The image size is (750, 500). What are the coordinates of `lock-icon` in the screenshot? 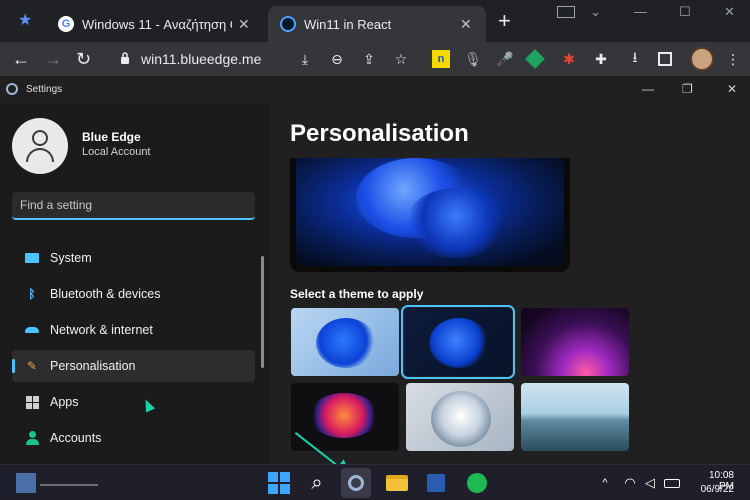 It's located at (125, 58).